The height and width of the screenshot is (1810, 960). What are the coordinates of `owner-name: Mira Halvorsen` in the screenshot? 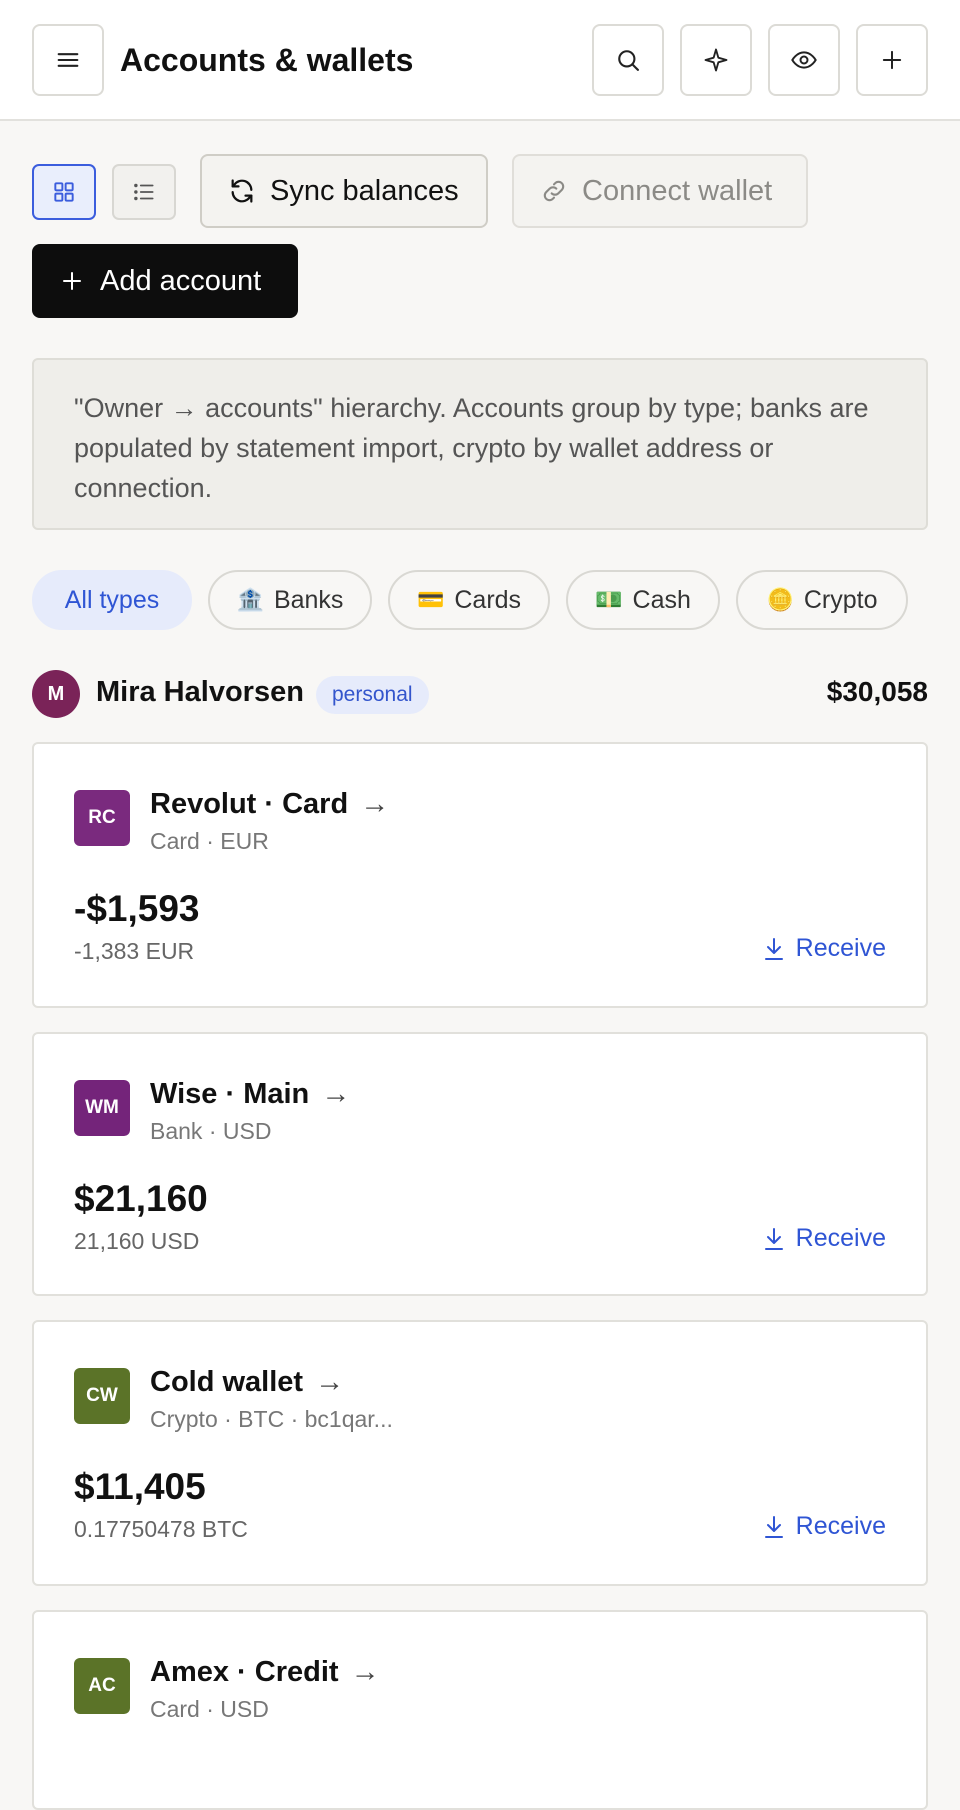 It's located at (200, 692).